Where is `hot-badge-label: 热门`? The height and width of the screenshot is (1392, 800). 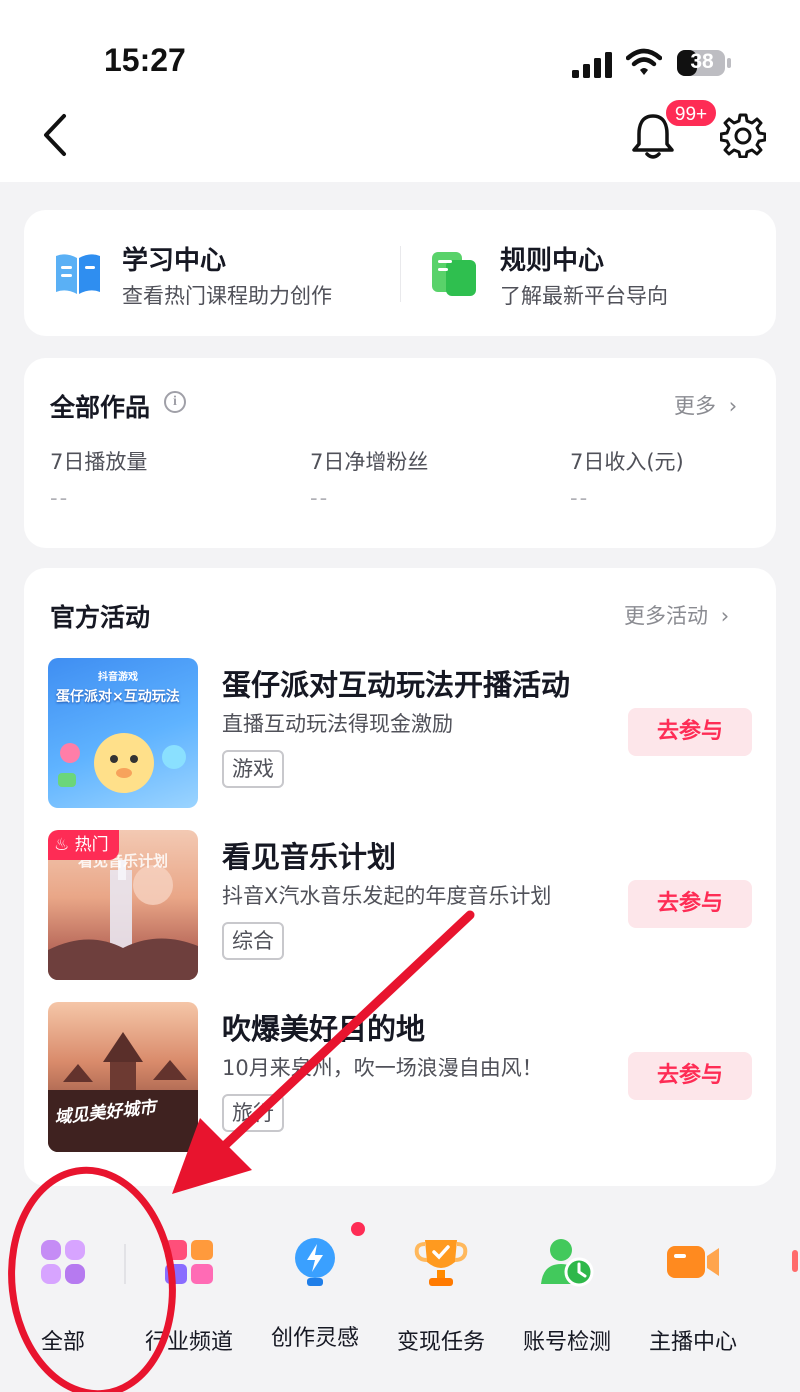
hot-badge-label: 热门 is located at coordinates (91, 845).